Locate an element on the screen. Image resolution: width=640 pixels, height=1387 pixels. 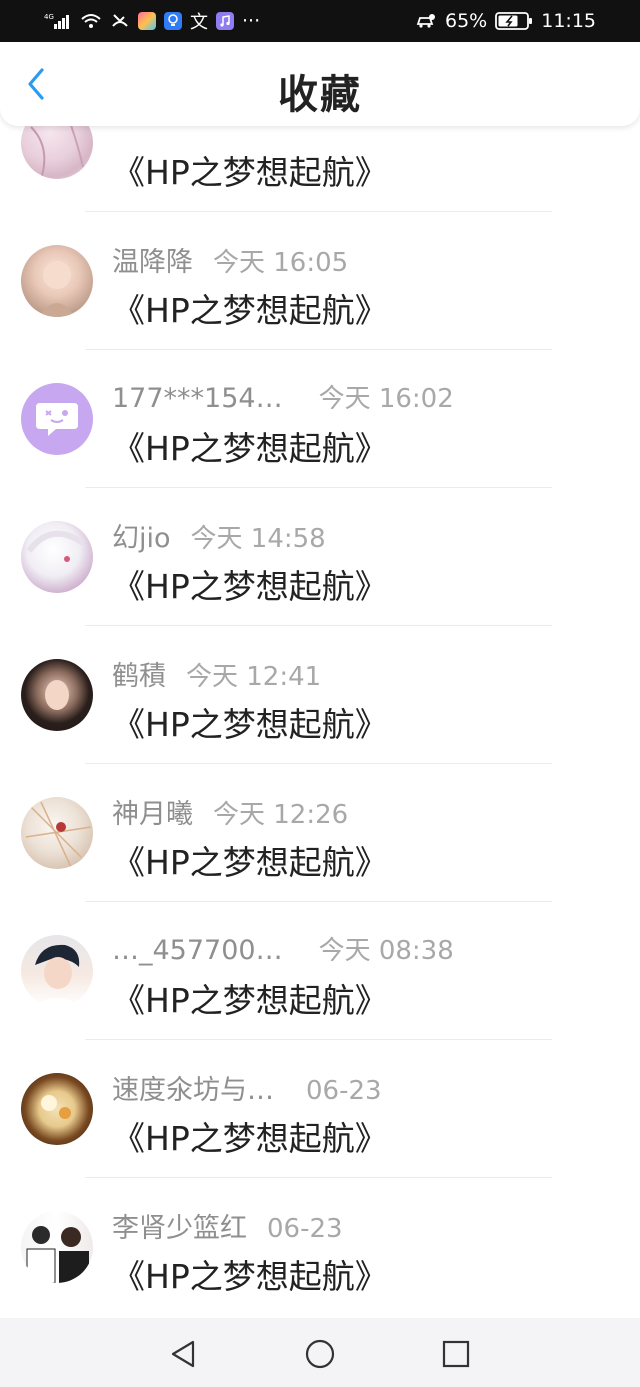
item-meta: …_457700… 今天 08:38 is located at coordinates (283, 948).